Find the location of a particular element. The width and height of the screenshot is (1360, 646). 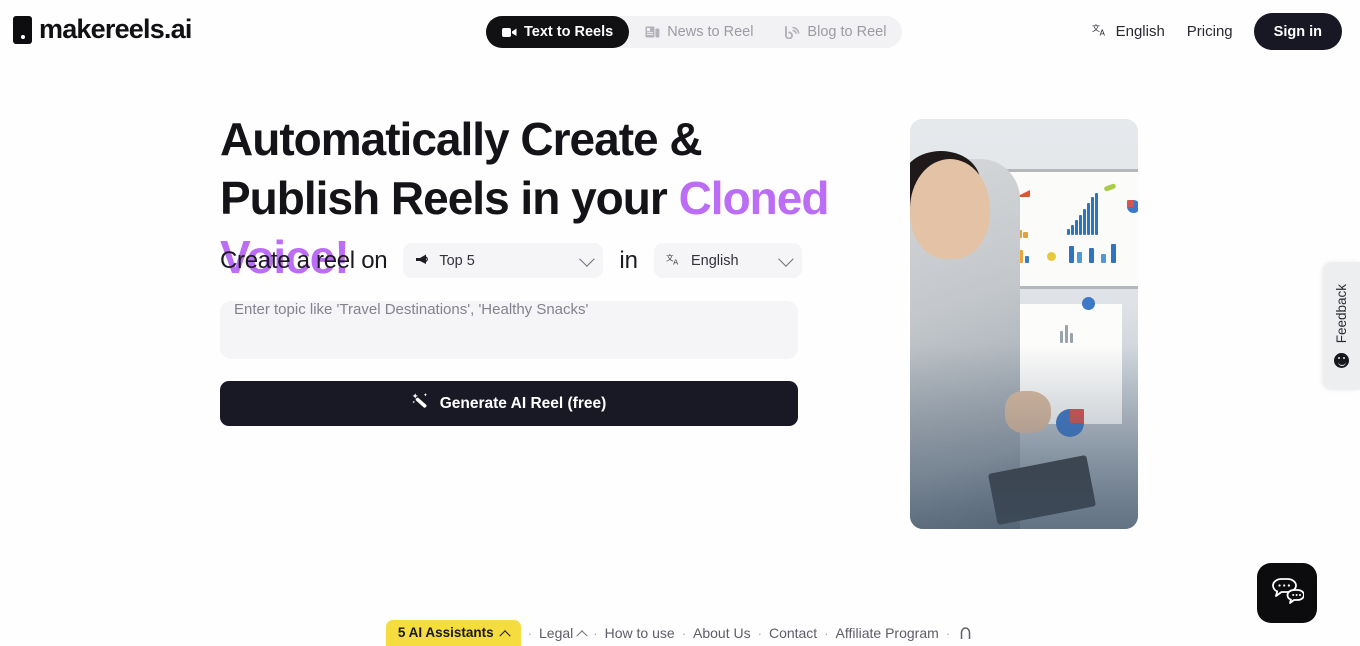

tab-label: News to Reel is located at coordinates (710, 32).